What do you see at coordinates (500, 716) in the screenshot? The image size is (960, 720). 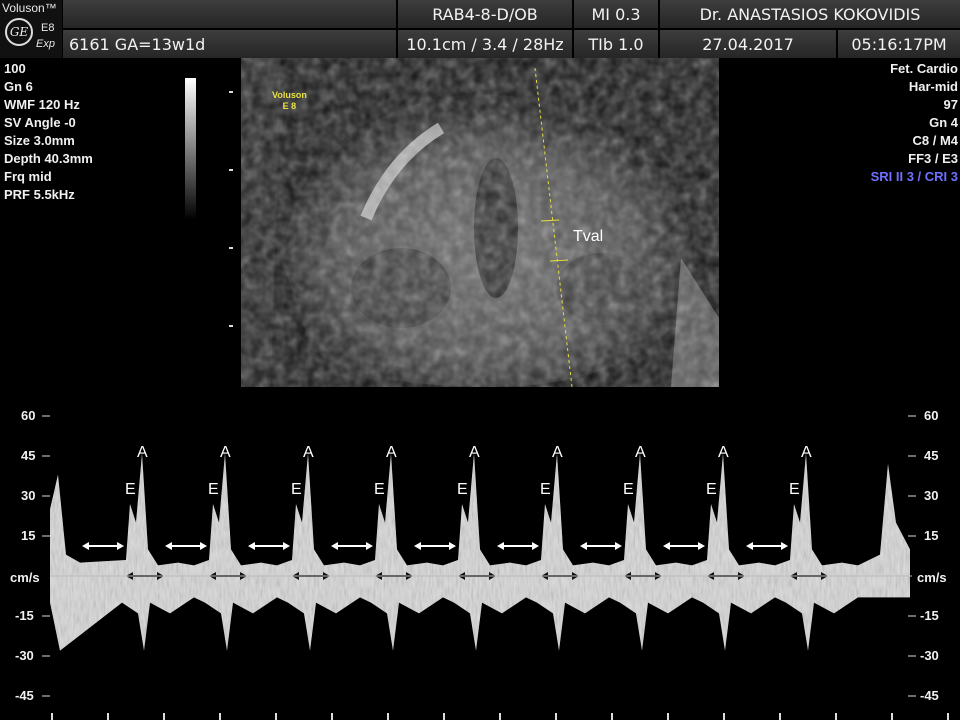 I see `time-ticks` at bounding box center [500, 716].